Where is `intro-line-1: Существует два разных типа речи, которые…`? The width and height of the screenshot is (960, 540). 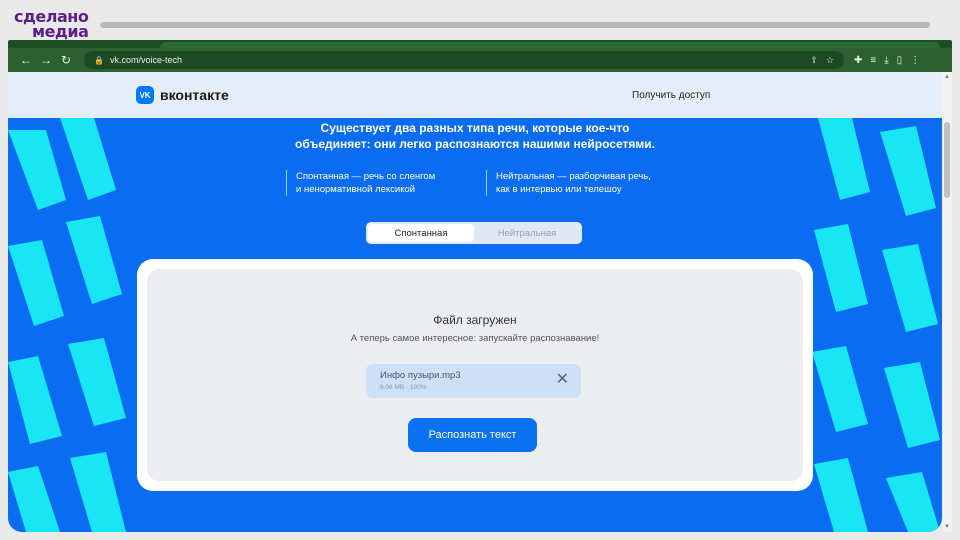
intro-line-1: Существует два разных типа речи, которые… is located at coordinates (475, 128).